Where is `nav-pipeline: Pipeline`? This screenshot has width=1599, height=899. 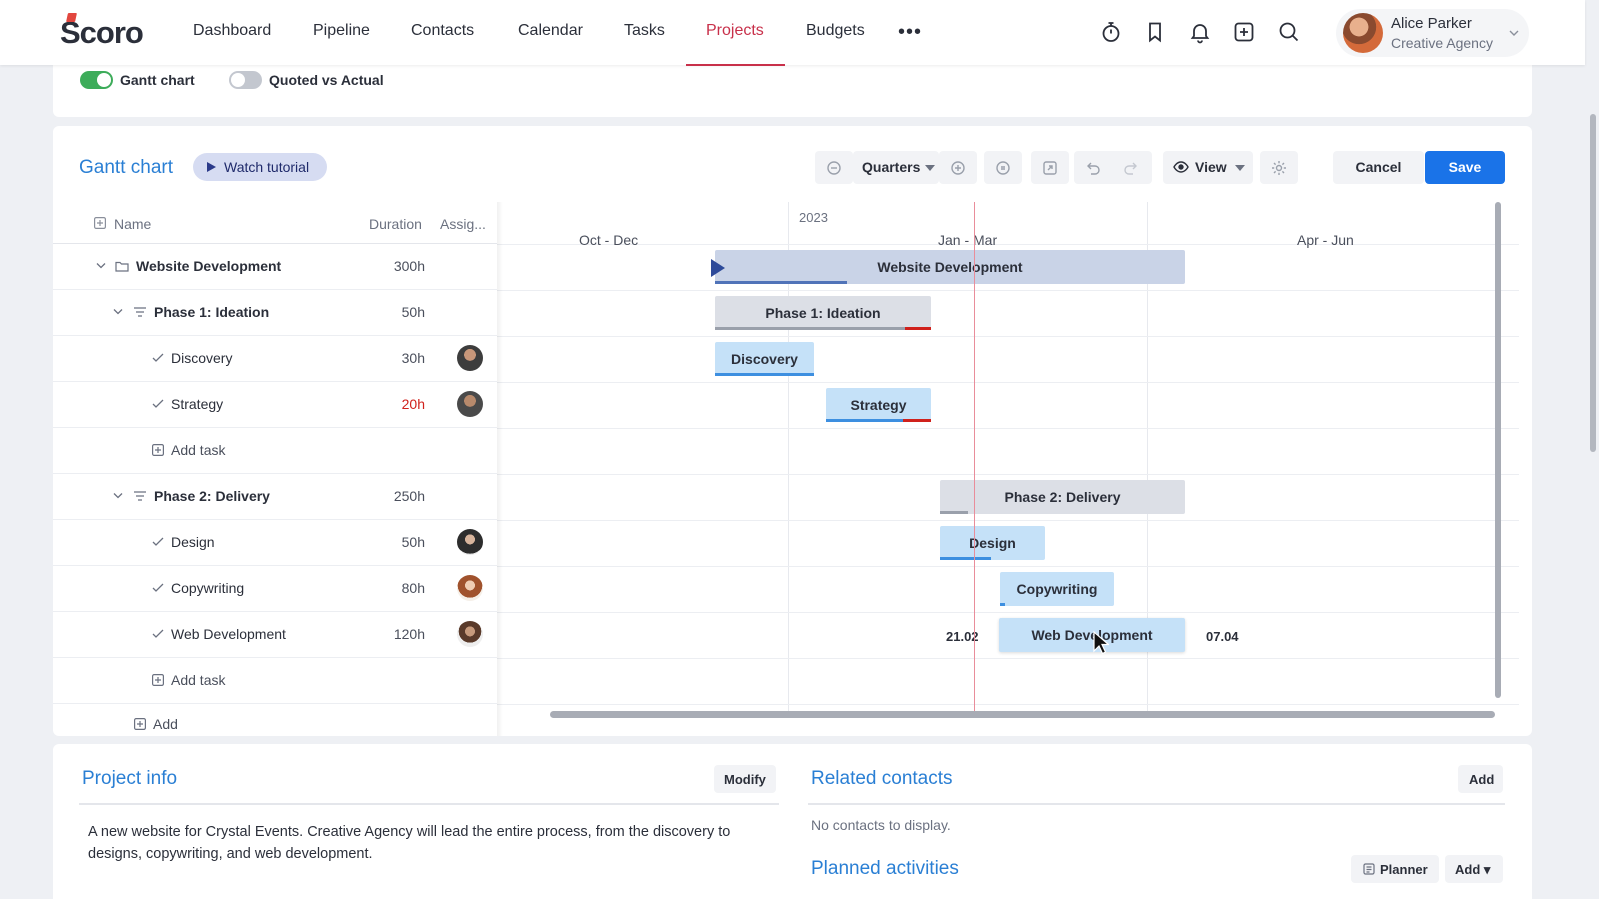
nav-pipeline: Pipeline is located at coordinates (341, 31).